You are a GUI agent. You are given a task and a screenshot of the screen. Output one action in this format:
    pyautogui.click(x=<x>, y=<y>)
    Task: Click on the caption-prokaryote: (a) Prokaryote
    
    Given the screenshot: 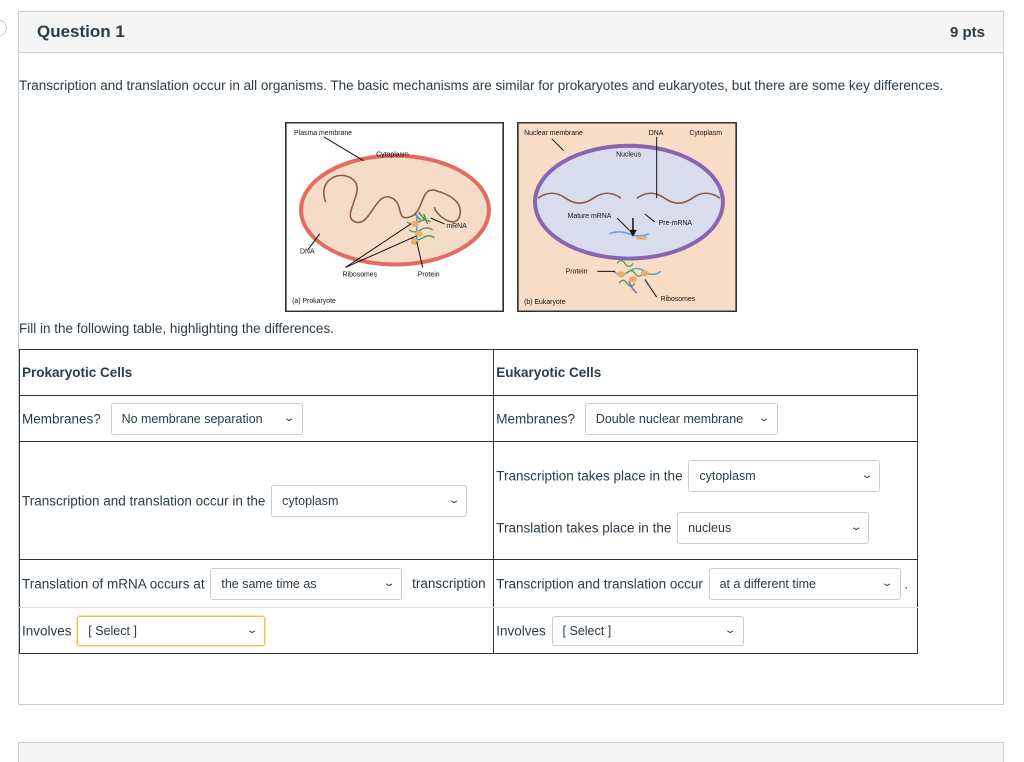 What is the action you would take?
    pyautogui.click(x=314, y=301)
    